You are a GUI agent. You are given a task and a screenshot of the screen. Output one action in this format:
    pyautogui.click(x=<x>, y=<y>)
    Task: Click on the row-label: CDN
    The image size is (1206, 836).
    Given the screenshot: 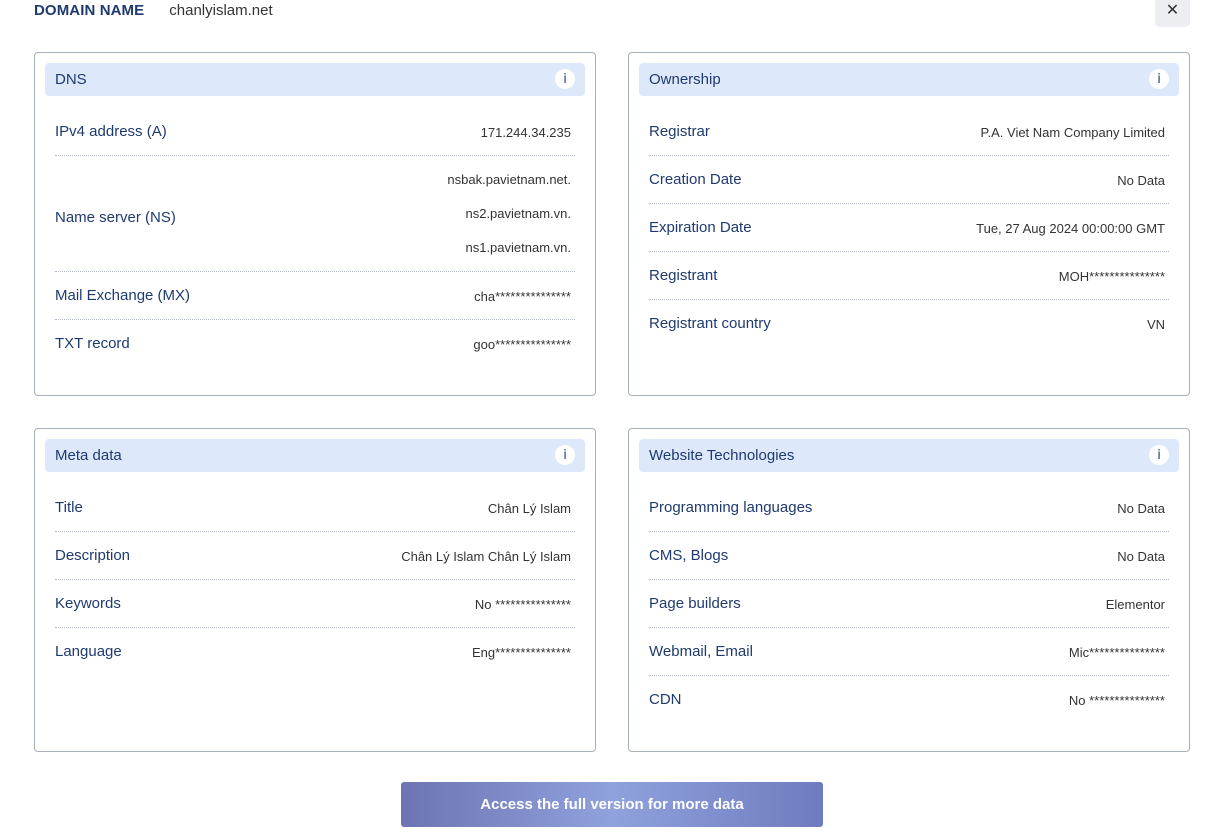 What is the action you would take?
    pyautogui.click(x=665, y=699)
    